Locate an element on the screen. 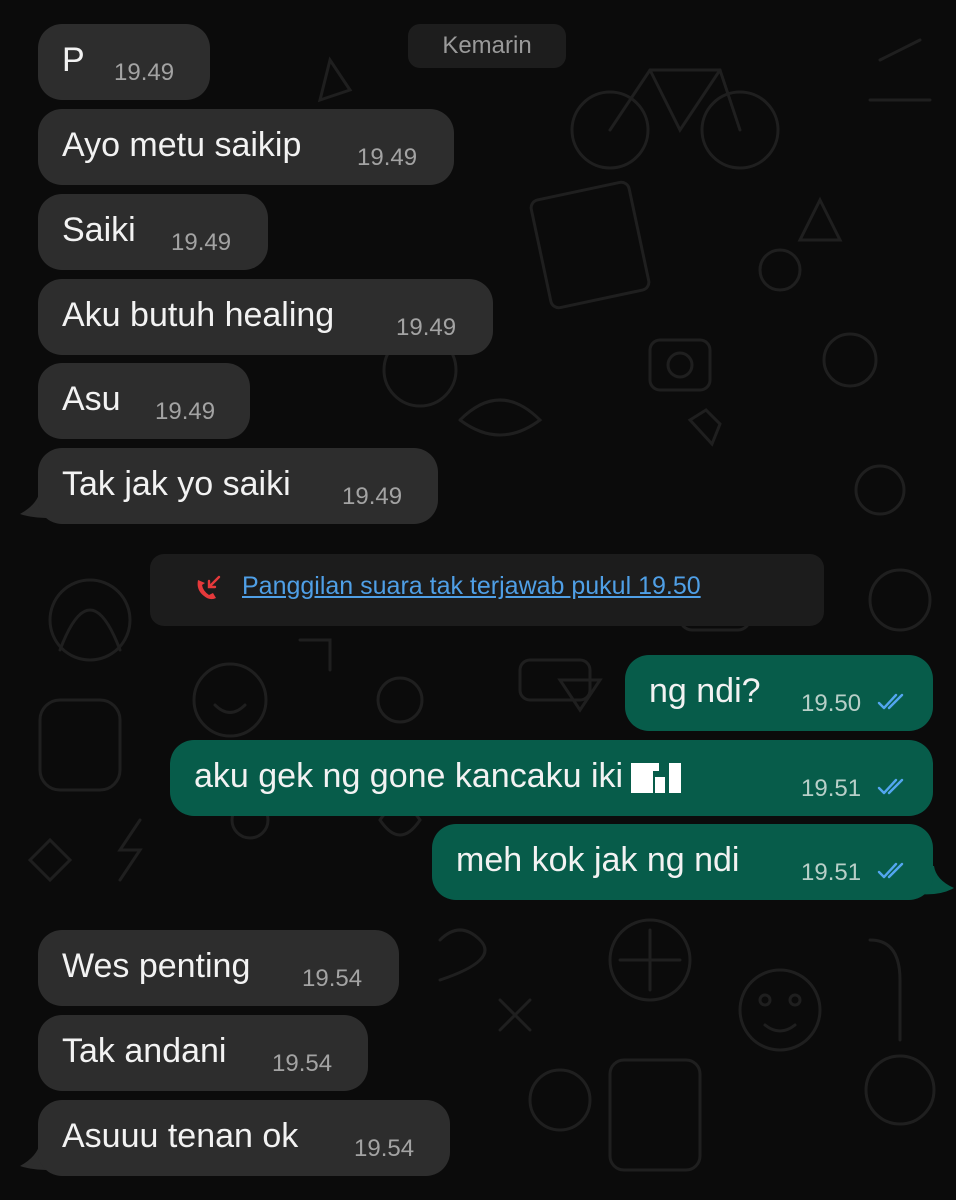  outgoing-message: aku gek ng gone kancaku iki 19.51 is located at coordinates (551, 778).